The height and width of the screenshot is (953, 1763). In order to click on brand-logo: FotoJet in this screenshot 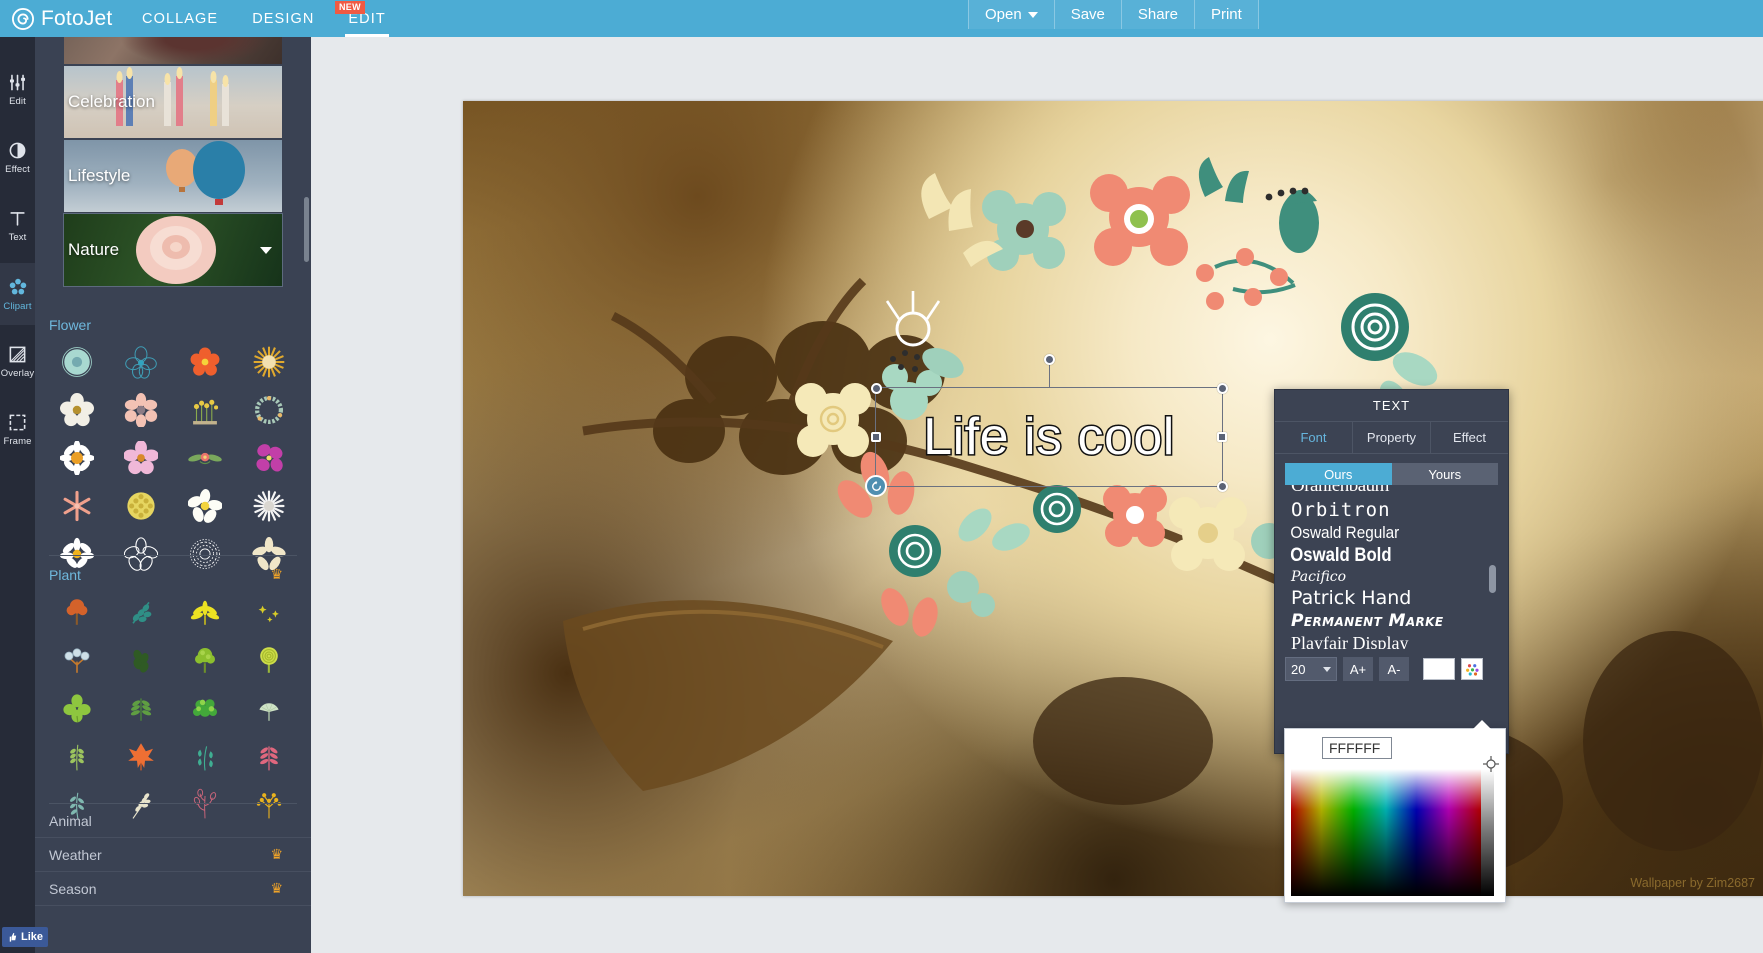, I will do `click(62, 18)`.